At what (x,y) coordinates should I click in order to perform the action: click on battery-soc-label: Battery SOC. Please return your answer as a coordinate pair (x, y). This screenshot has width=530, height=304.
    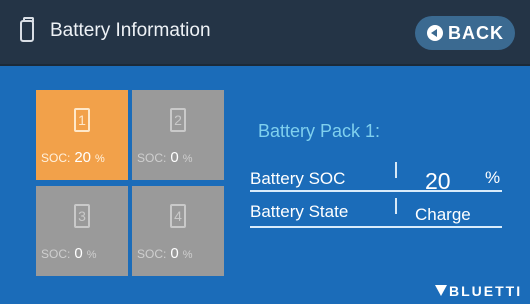
    Looking at the image, I should click on (298, 178).